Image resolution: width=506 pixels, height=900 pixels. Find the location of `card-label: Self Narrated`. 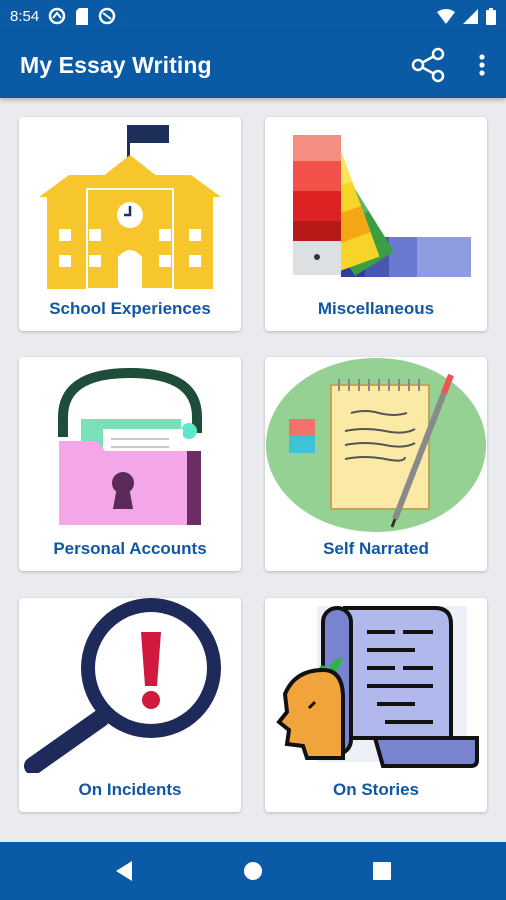

card-label: Self Narrated is located at coordinates (376, 548).